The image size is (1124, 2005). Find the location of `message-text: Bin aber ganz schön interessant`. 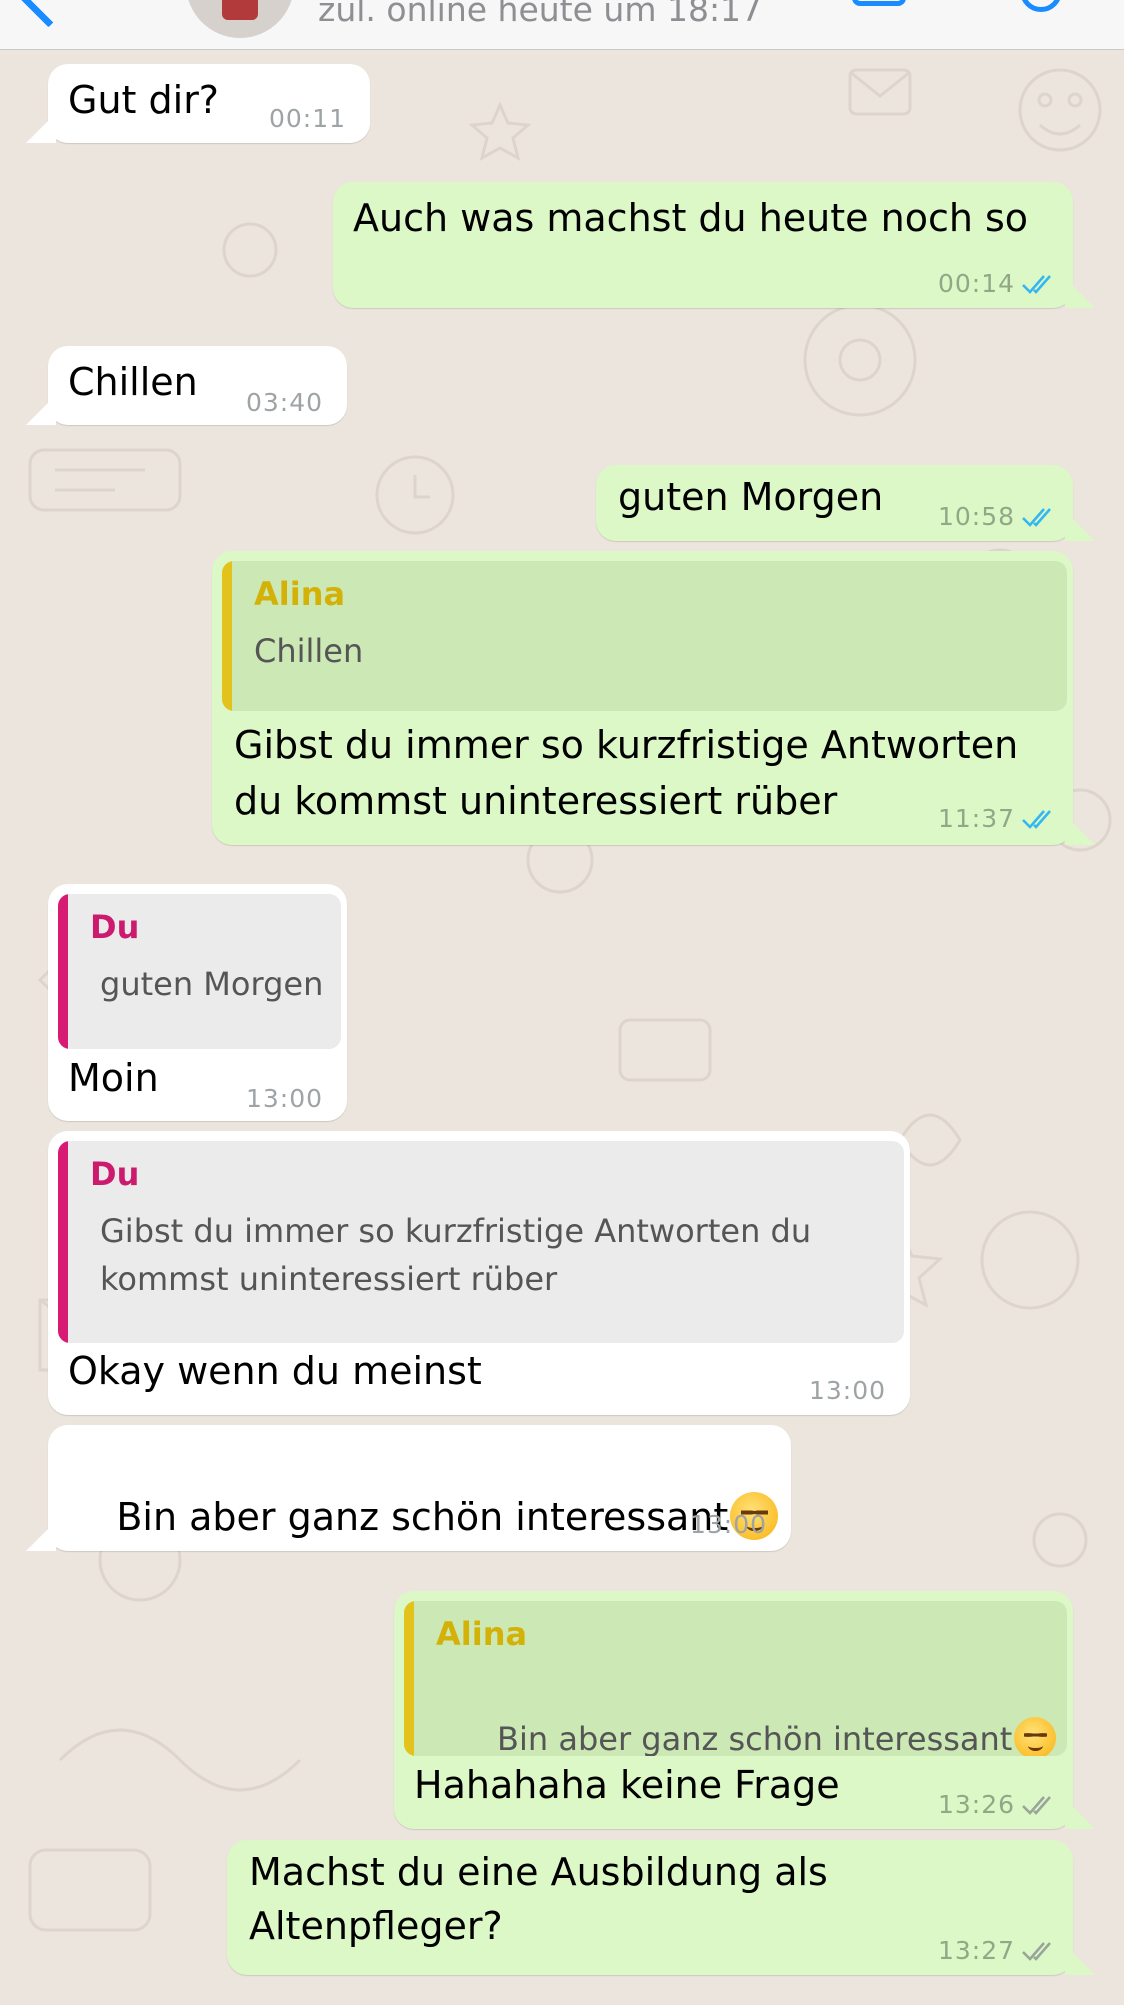

message-text: Bin aber ganz schön interessant is located at coordinates (423, 1517).